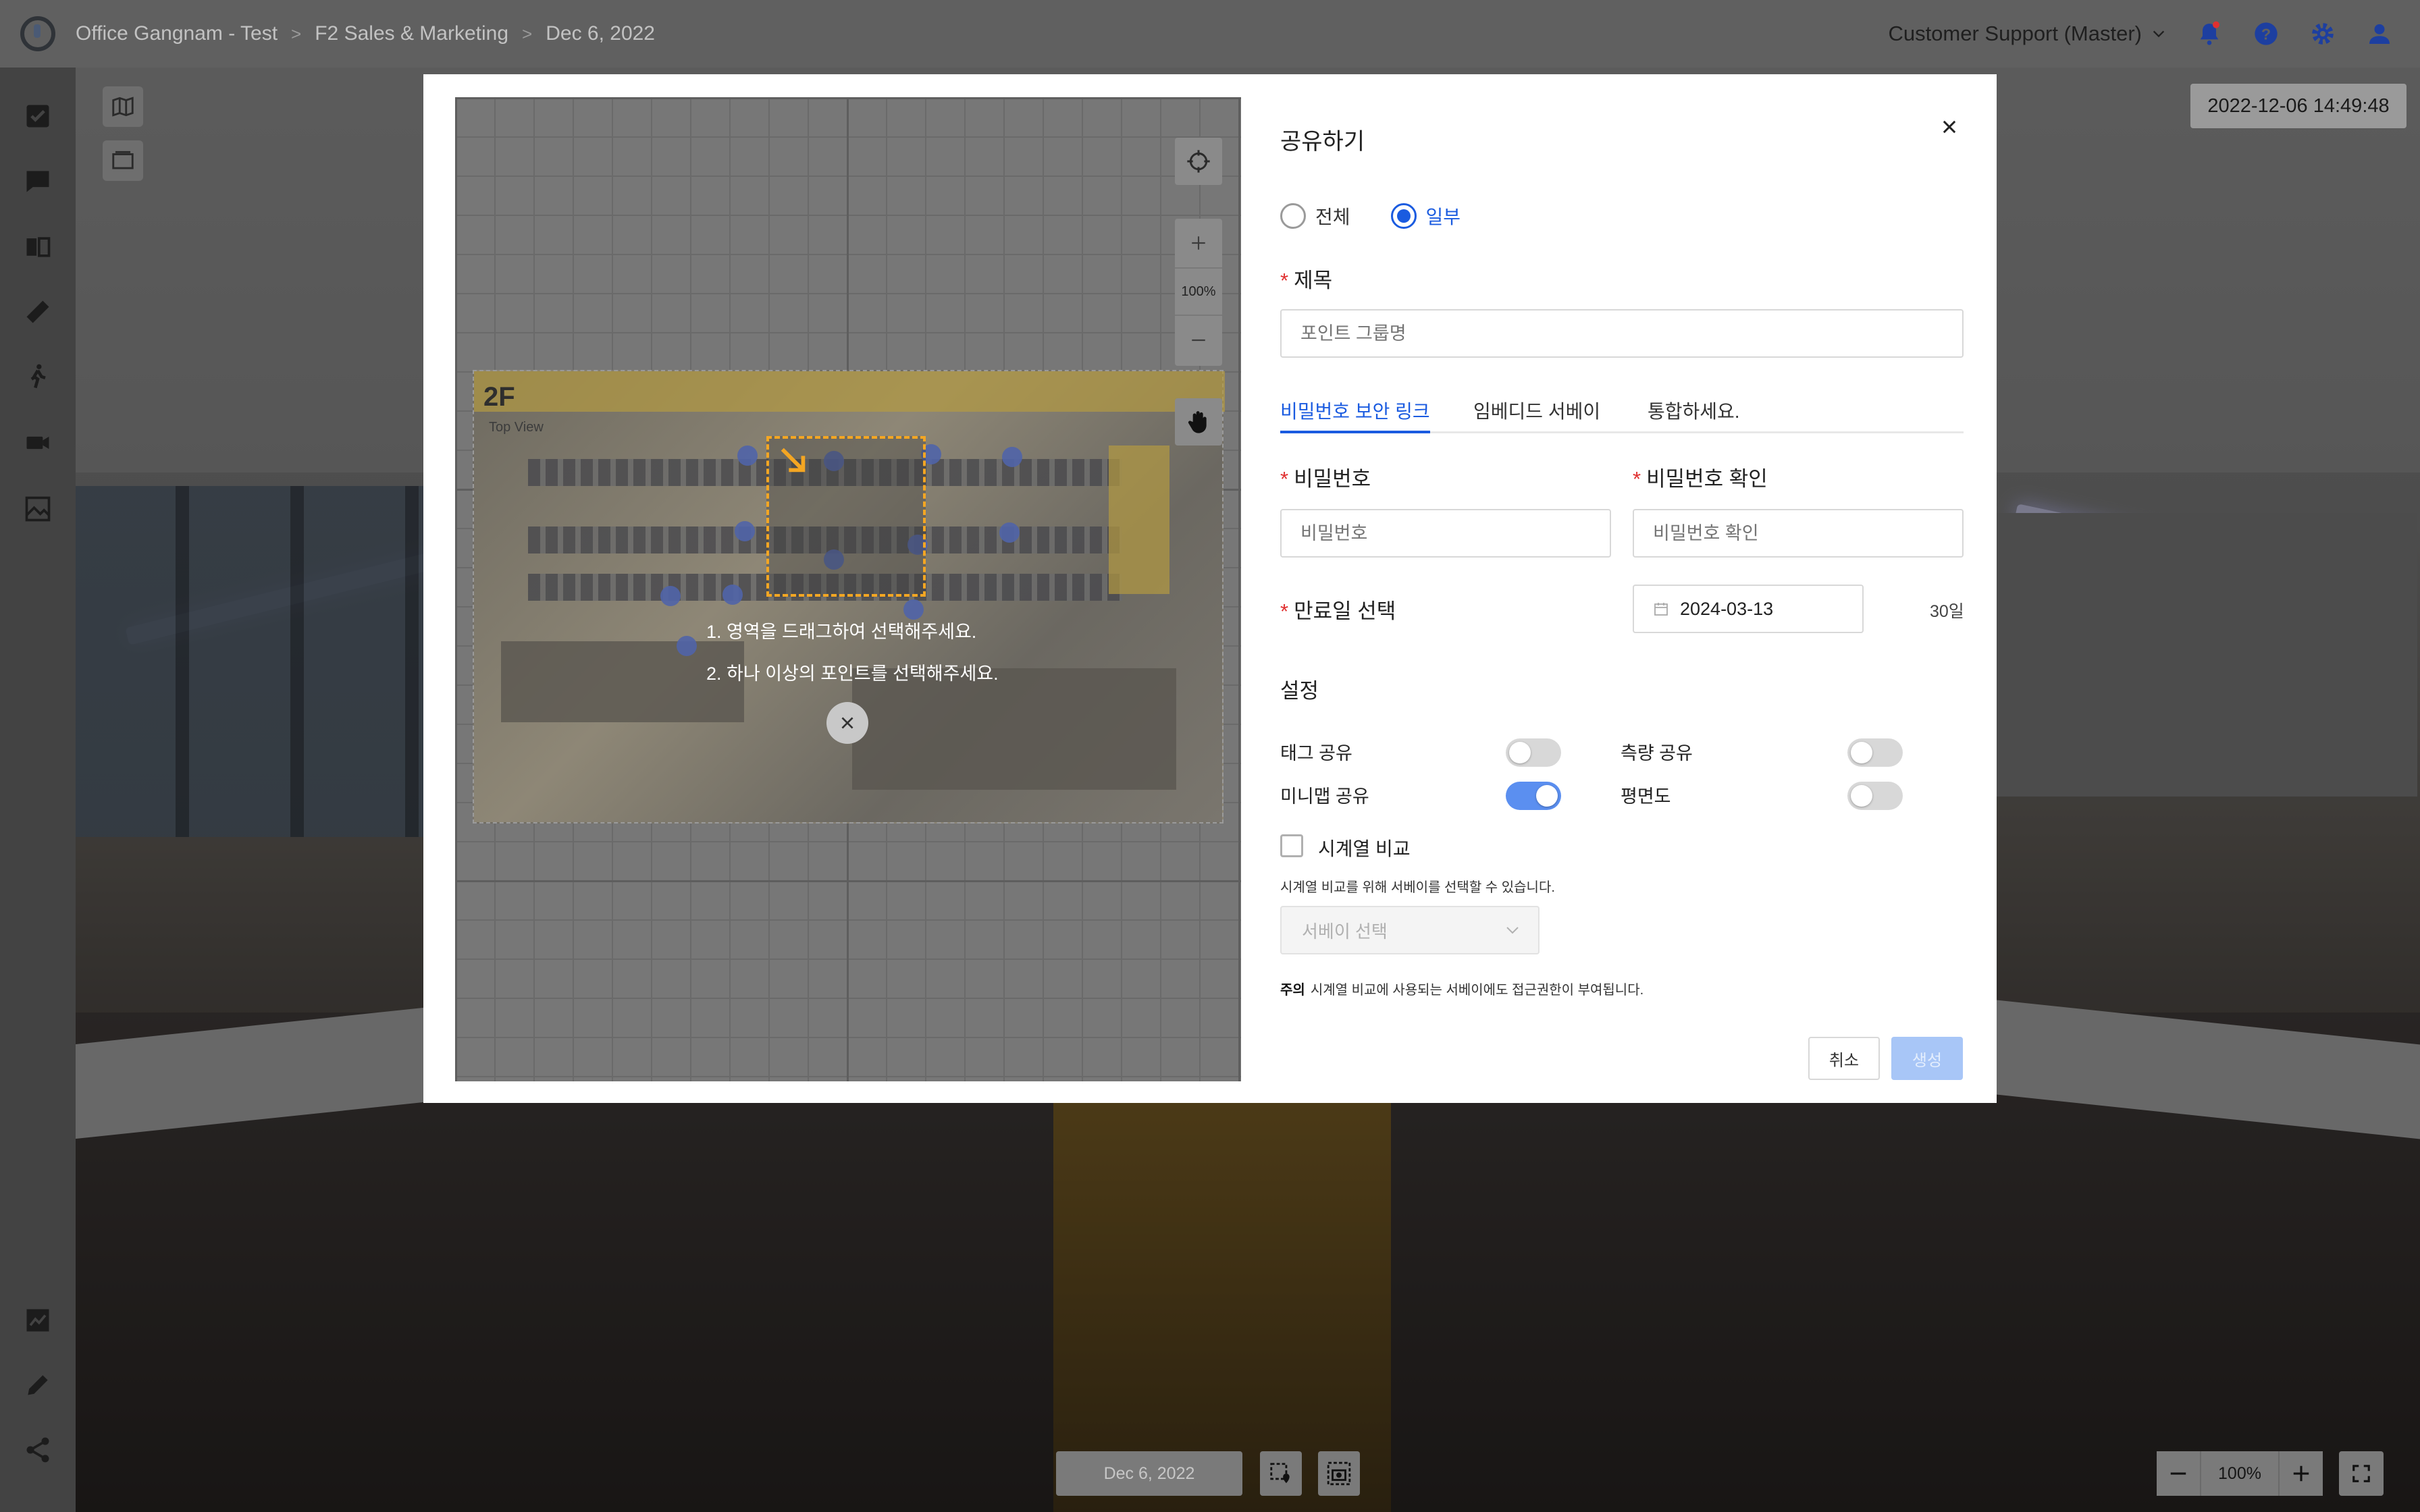 The image size is (2420, 1512). What do you see at coordinates (1622, 333) in the screenshot?
I see `title-input` at bounding box center [1622, 333].